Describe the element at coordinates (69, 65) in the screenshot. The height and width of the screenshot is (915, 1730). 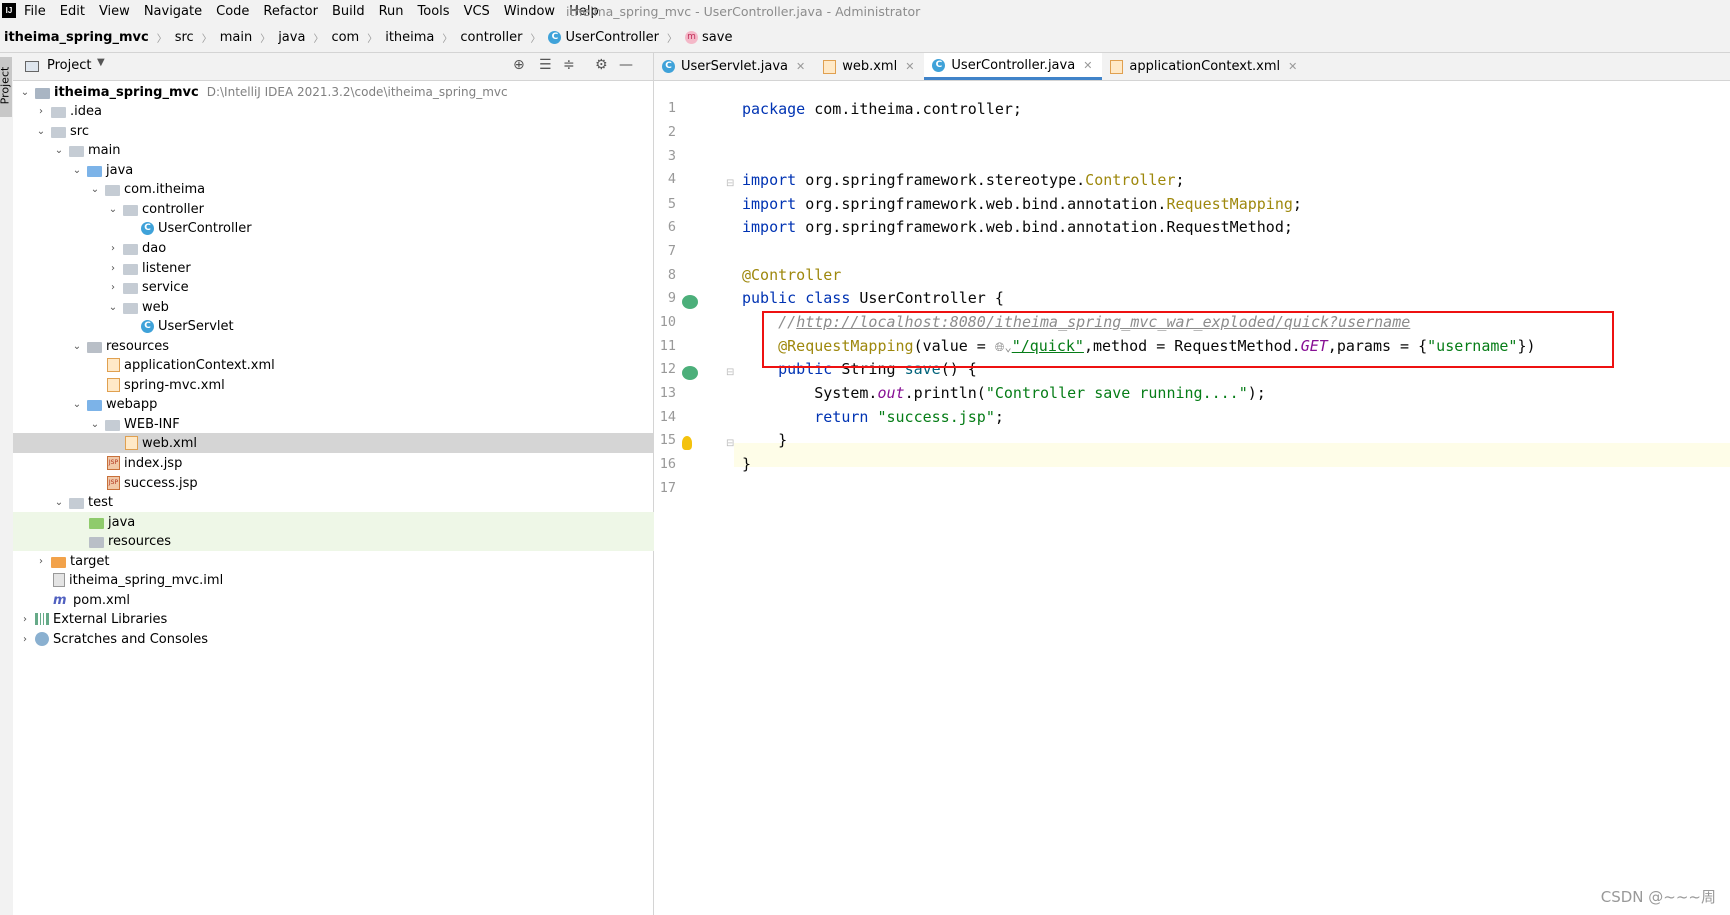
I see `project-panel-title: Project` at that location.